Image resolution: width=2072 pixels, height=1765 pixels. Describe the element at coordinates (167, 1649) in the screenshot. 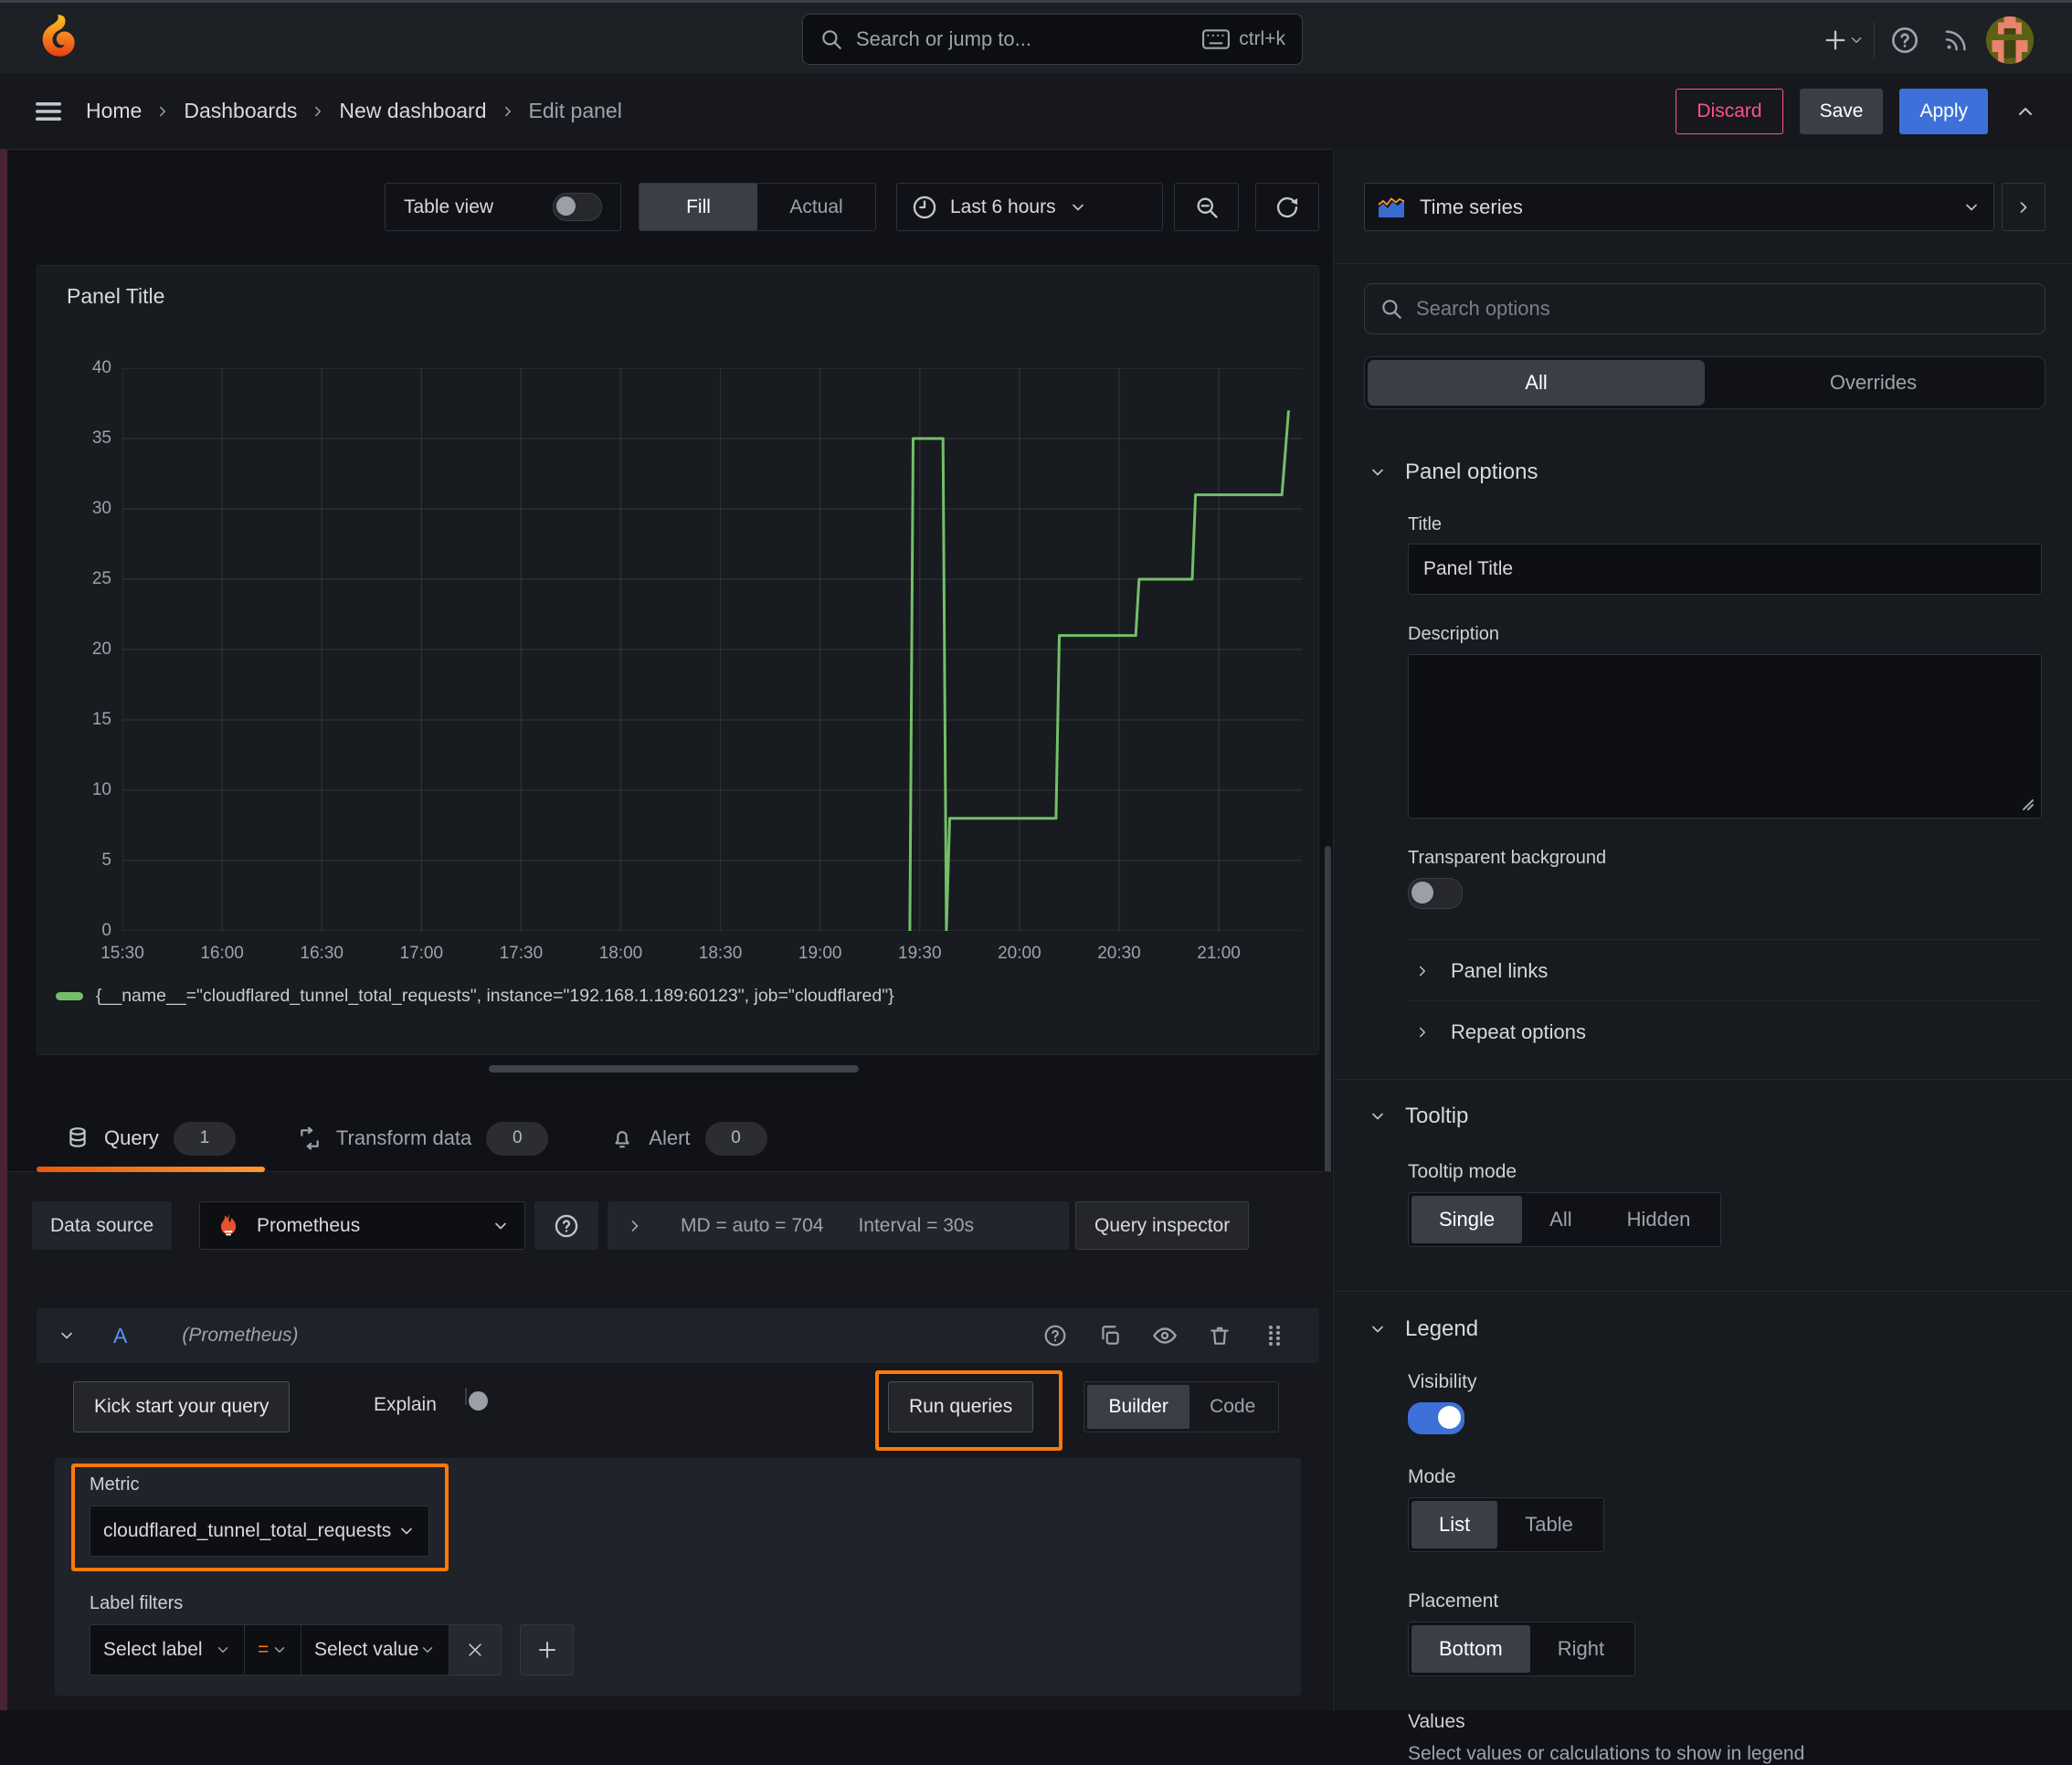

I see `label-filter-key-select: Select label` at that location.